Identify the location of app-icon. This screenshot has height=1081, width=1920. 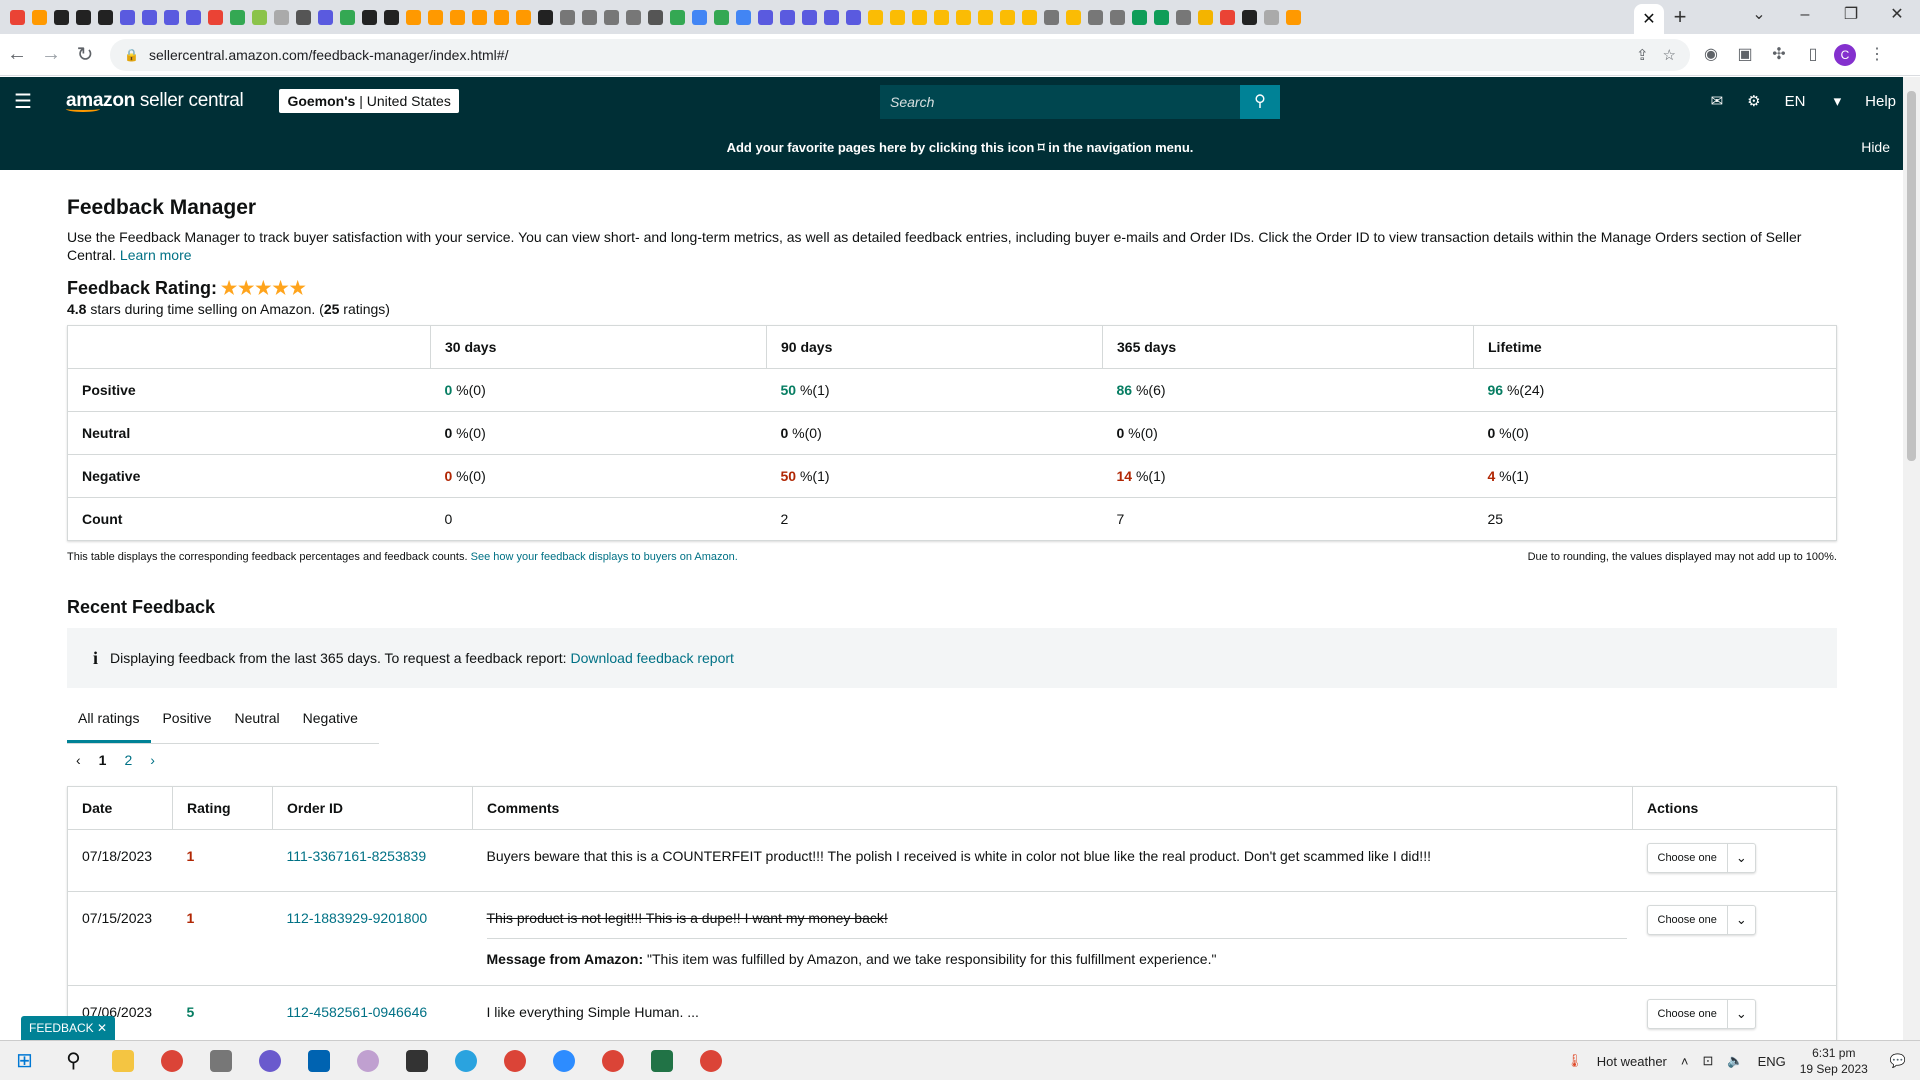
(269, 1061).